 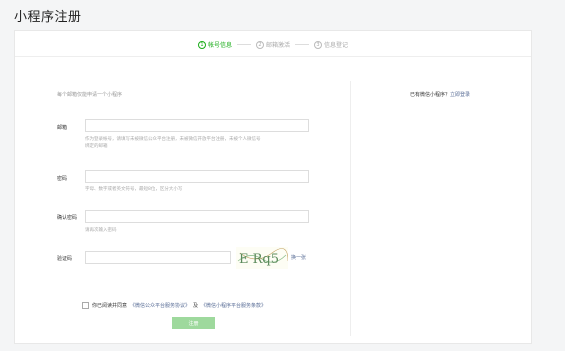 I want to click on login-hint: 已有微信小程序？立即登录, so click(x=440, y=94).